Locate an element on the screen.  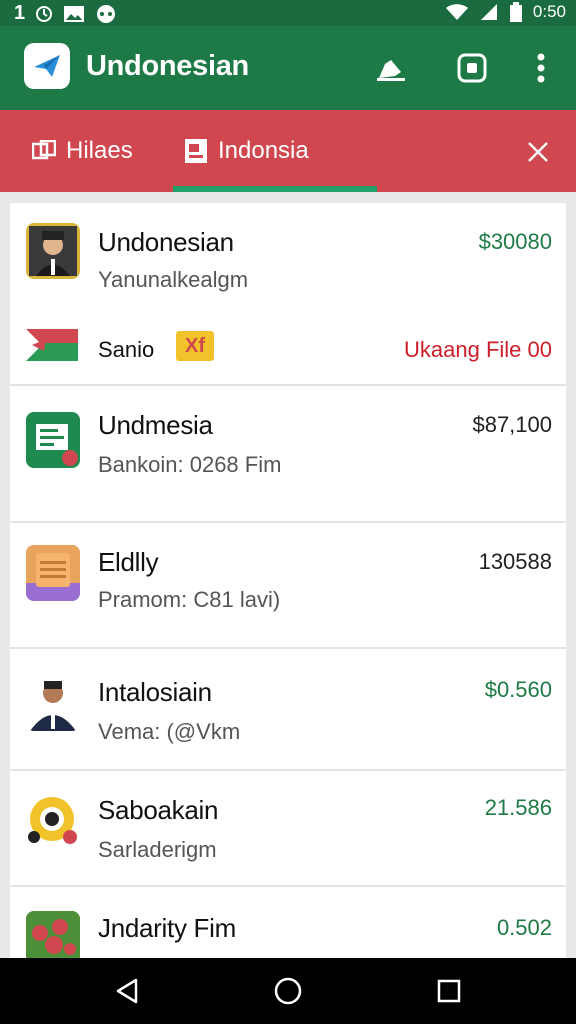
screenshot-icon is located at coordinates (472, 68).